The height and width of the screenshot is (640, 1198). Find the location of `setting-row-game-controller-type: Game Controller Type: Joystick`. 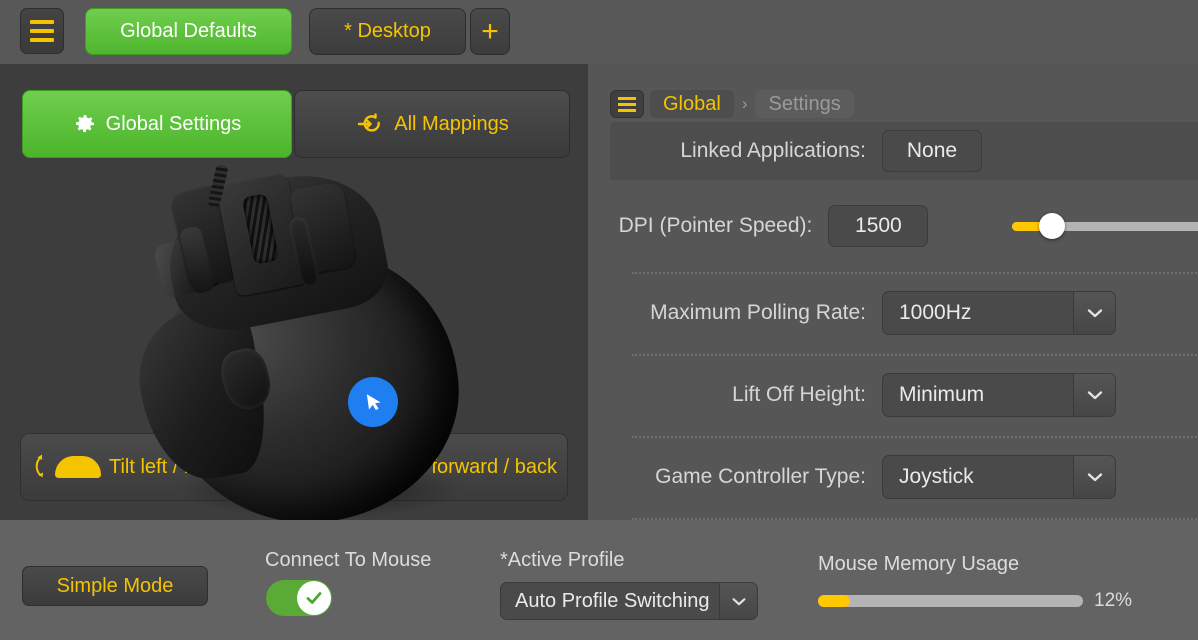

setting-row-game-controller-type: Game Controller Type: Joystick is located at coordinates (904, 477).